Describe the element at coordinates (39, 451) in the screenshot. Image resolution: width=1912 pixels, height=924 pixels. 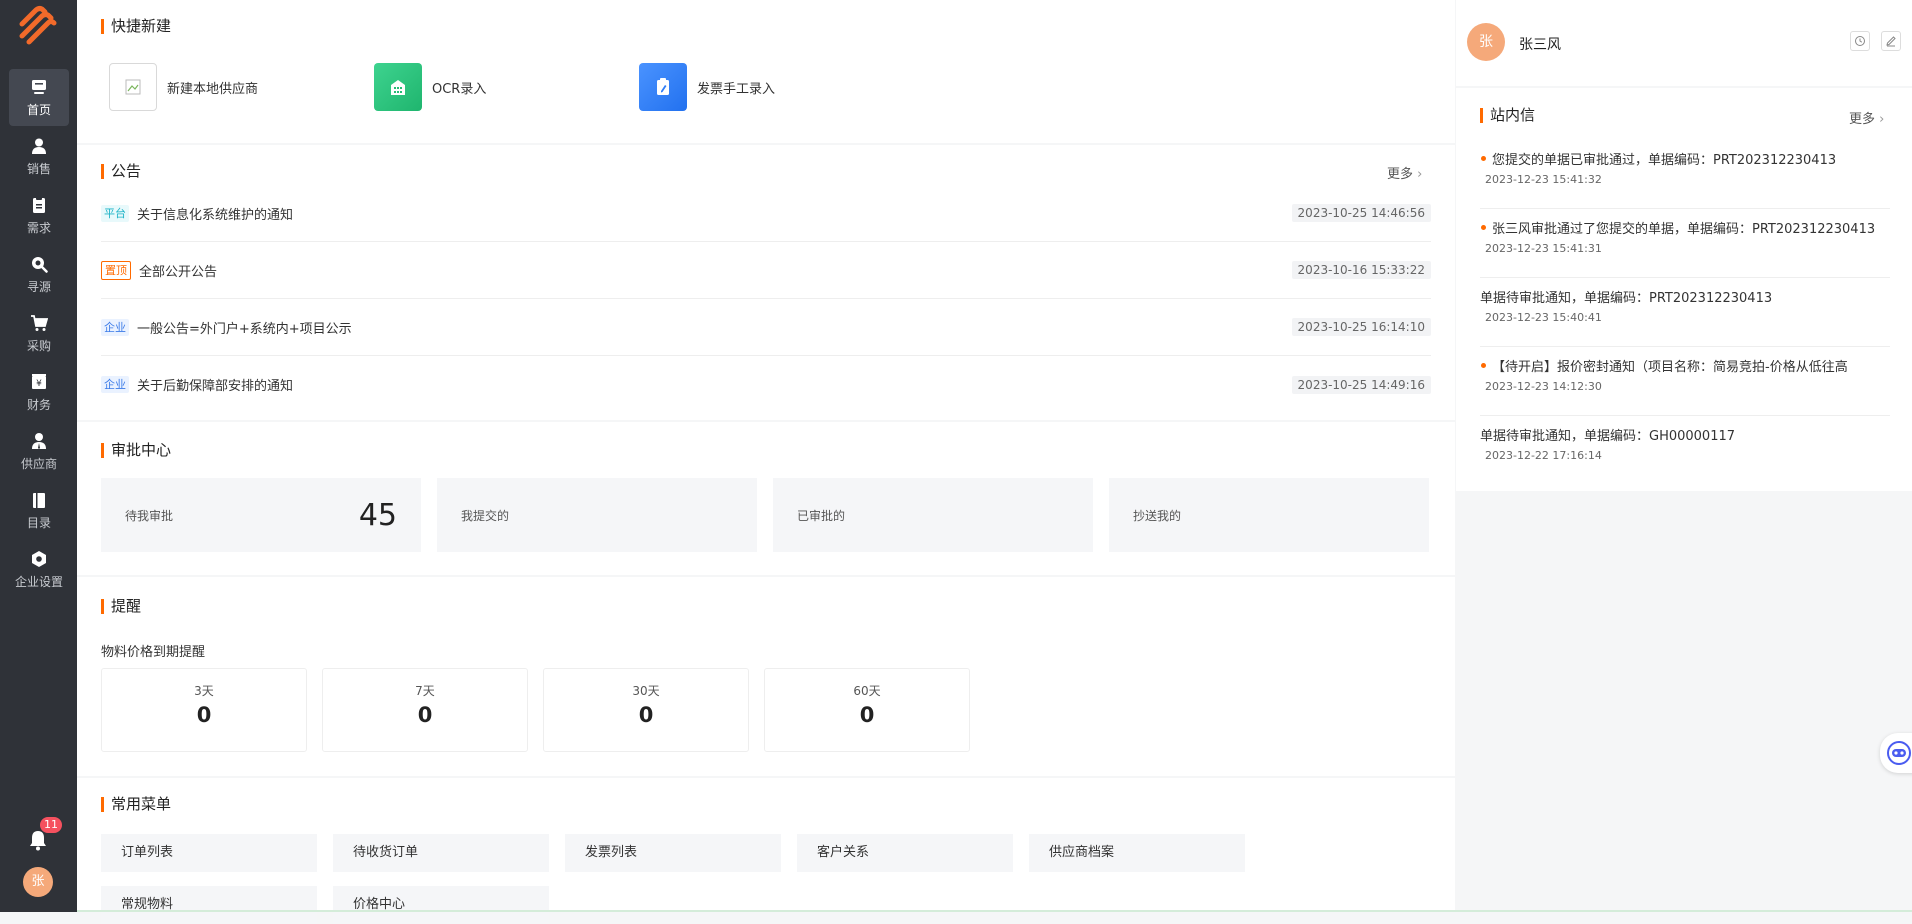
I see `sidebar-item-supplier: 供应商` at that location.